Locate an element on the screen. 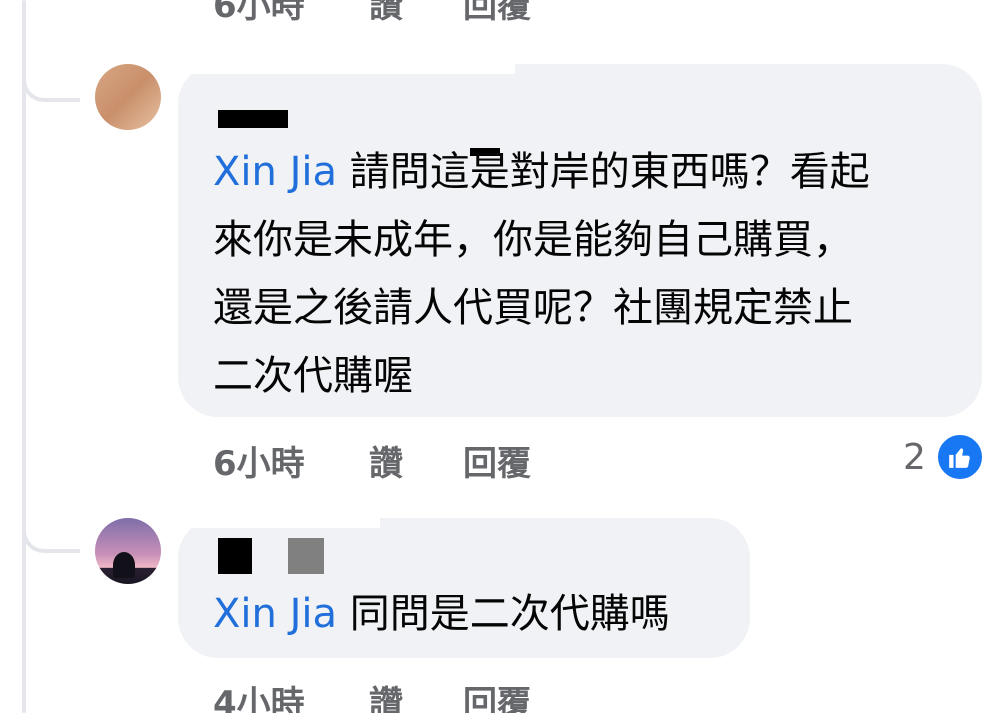 This screenshot has height=713, width=994. comment-text: Xin Jia 同問是二次代購嗎 is located at coordinates (441, 614).